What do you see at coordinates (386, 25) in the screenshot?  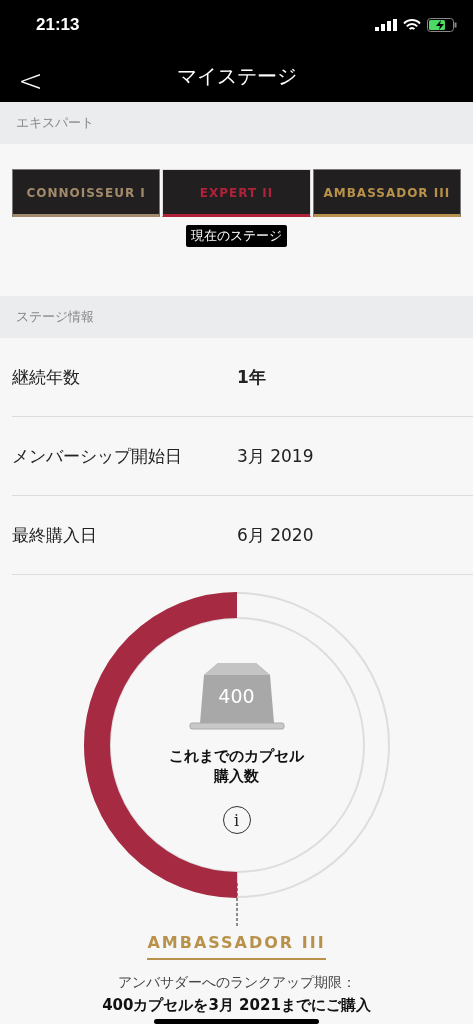 I see `signal-icon` at bounding box center [386, 25].